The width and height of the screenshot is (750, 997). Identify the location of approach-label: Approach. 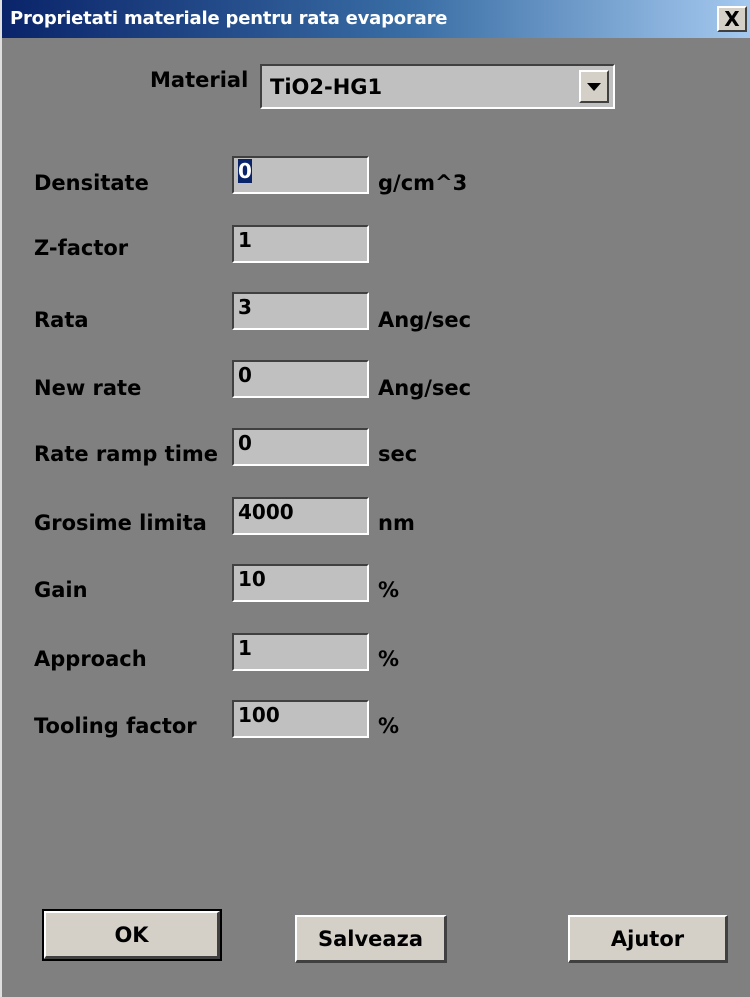
(90, 659).